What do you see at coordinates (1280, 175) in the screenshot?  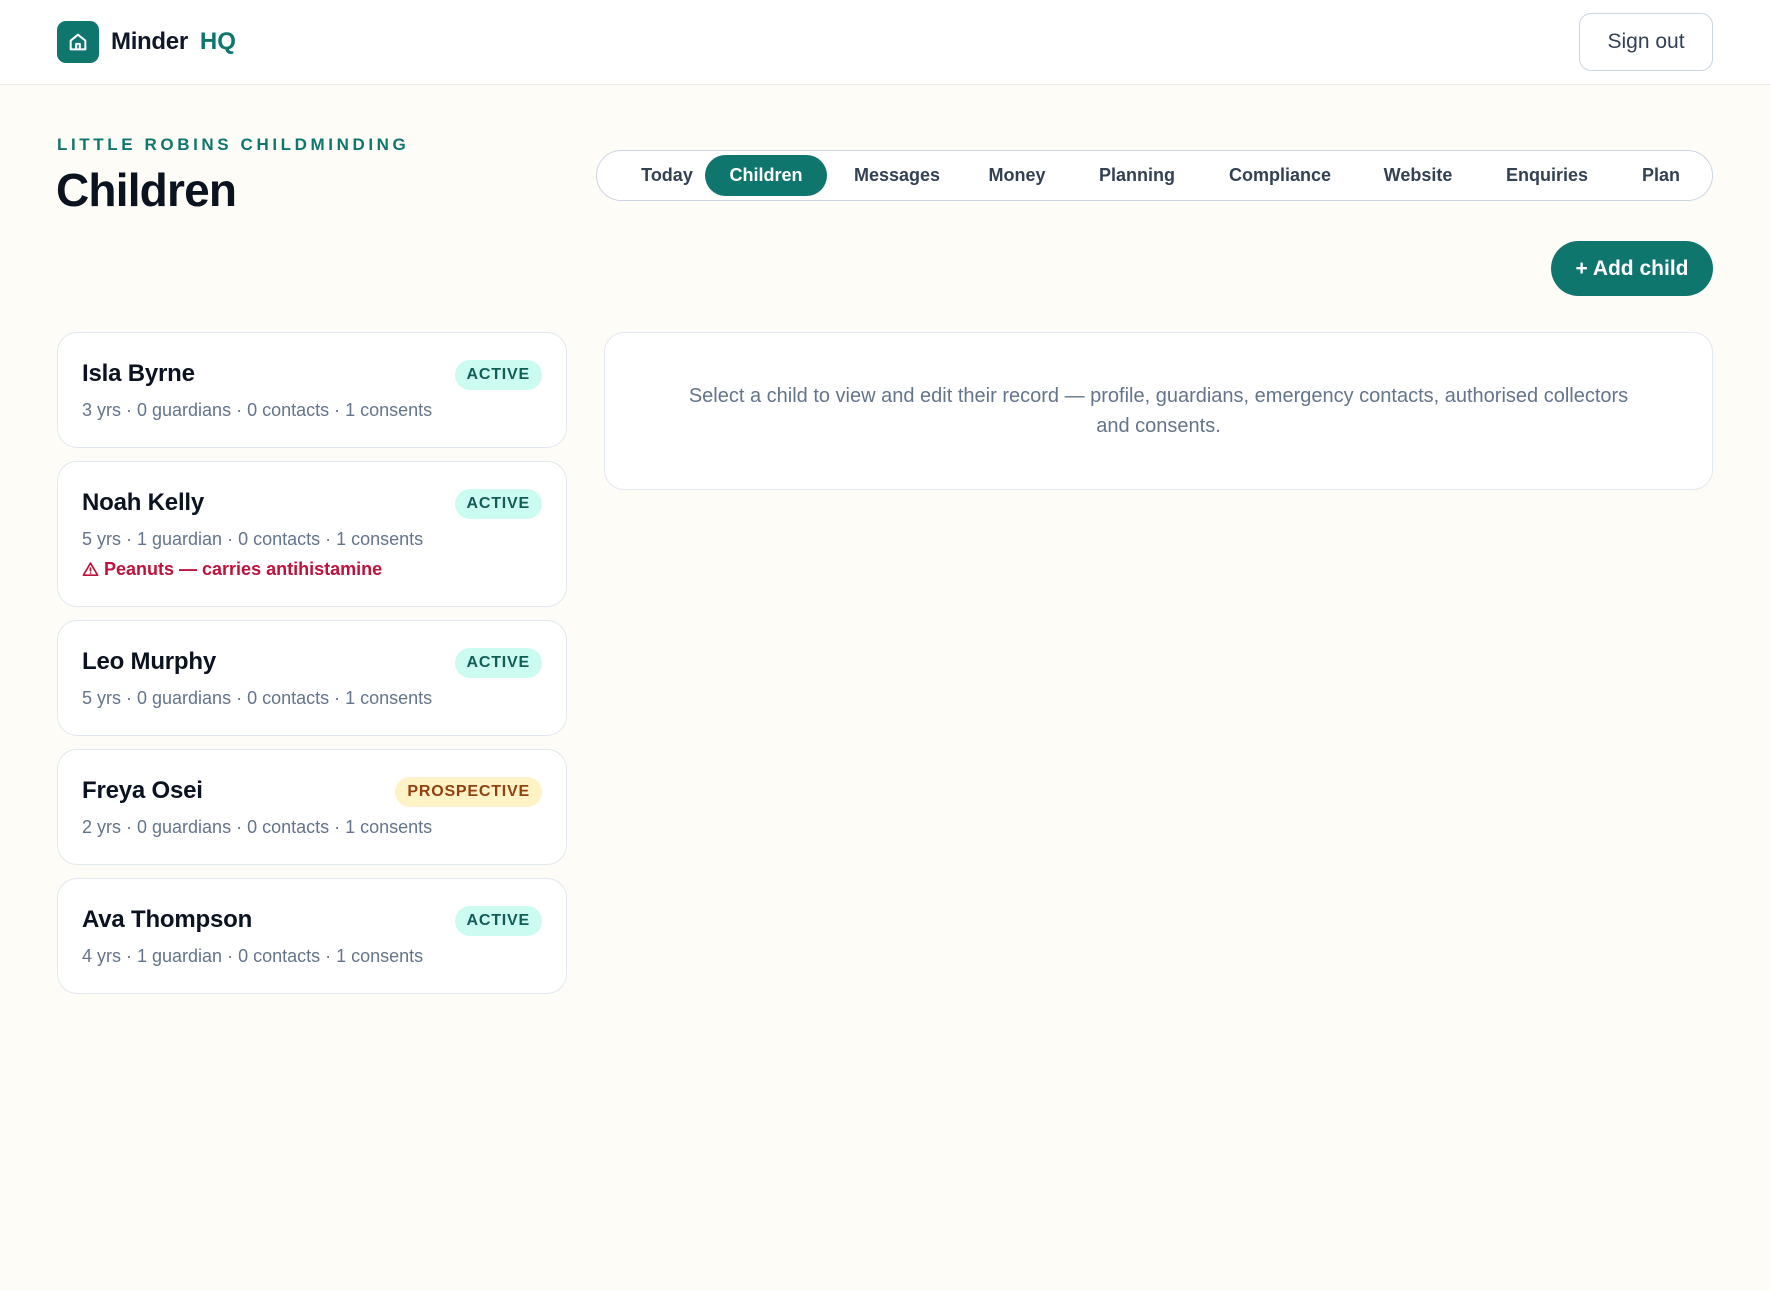 I see `tab-compliance: Compliance` at bounding box center [1280, 175].